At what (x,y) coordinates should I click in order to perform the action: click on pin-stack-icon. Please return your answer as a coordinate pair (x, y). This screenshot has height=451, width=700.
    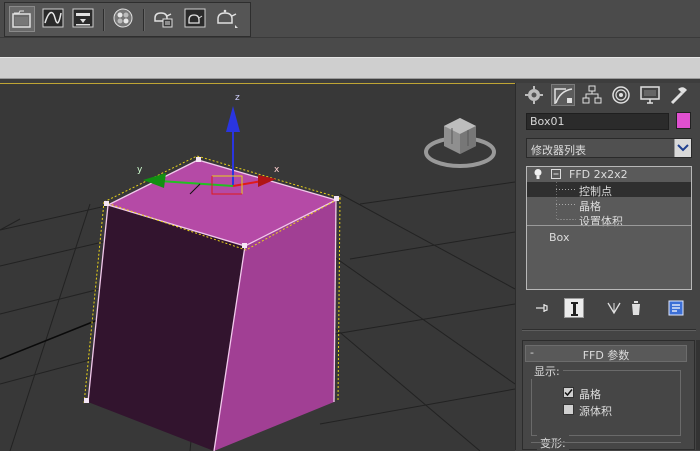
    Looking at the image, I should click on (542, 308).